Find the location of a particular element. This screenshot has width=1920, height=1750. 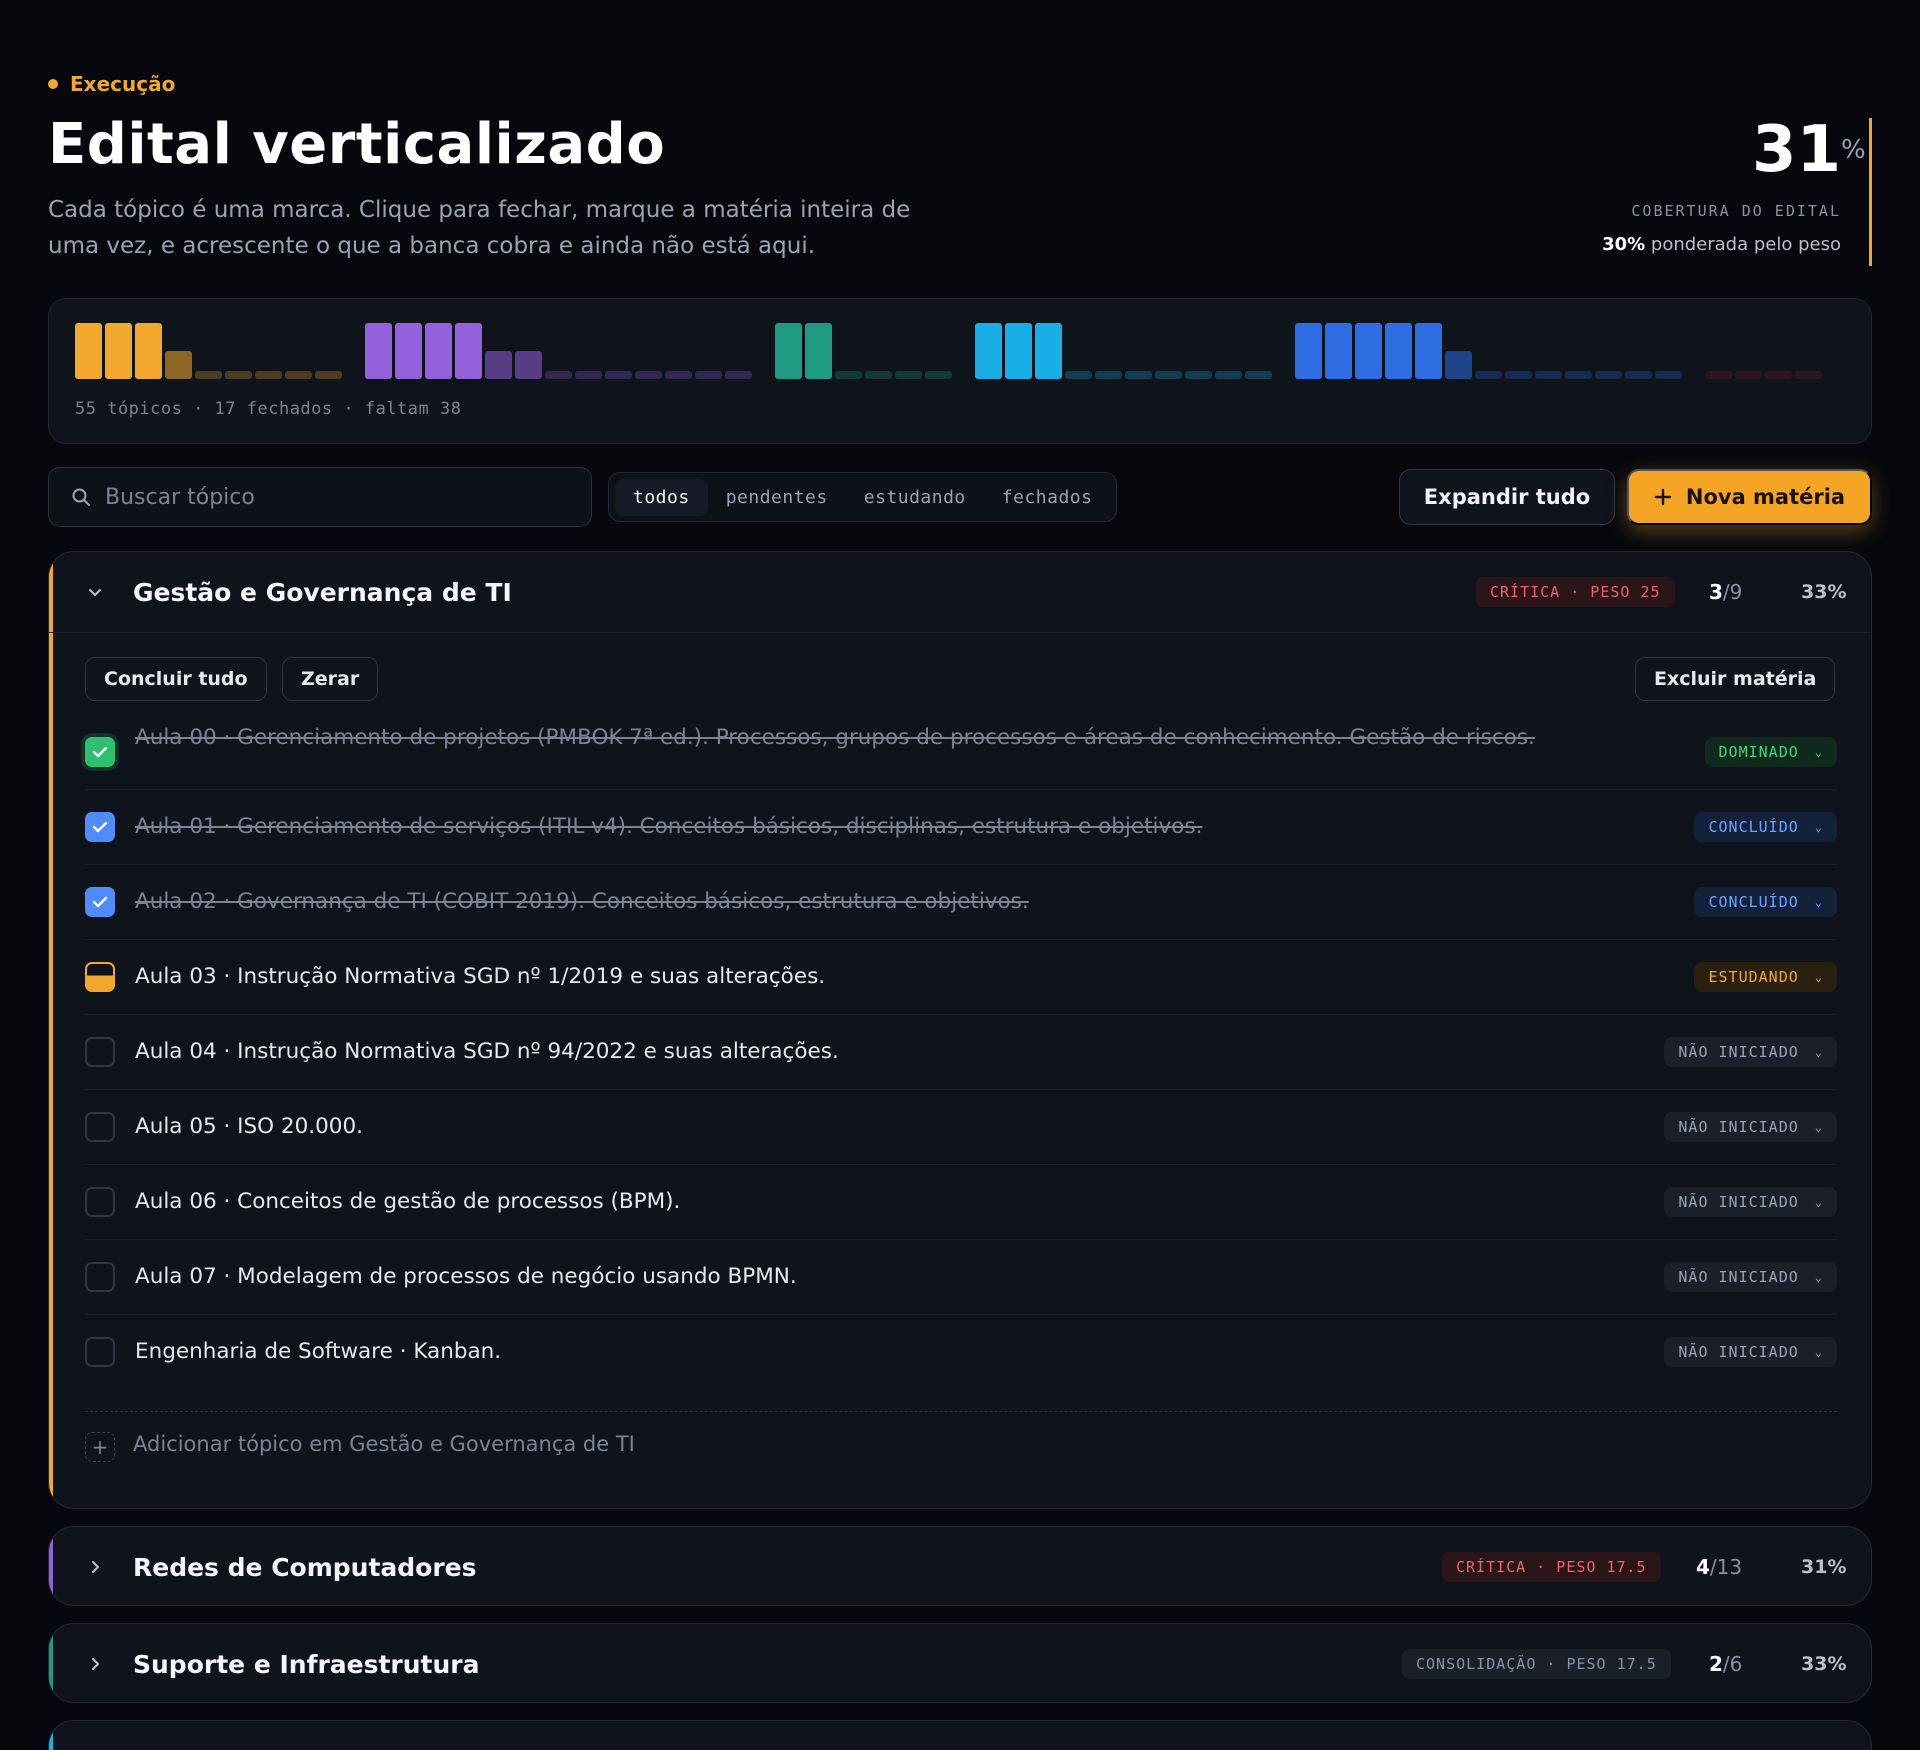

search-input is located at coordinates (325, 497).